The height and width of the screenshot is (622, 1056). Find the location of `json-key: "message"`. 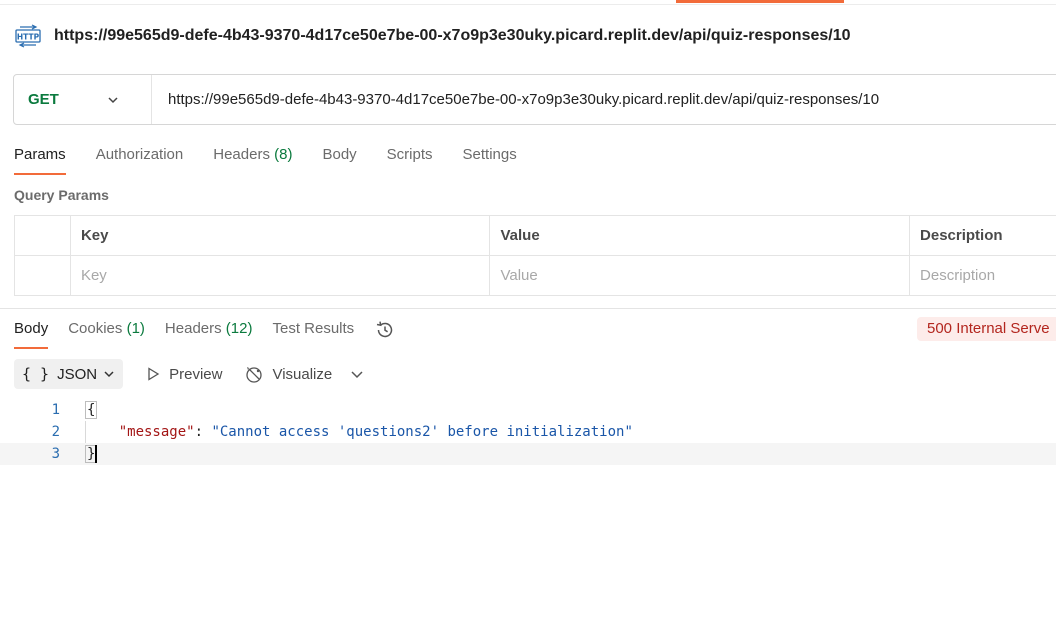

json-key: "message" is located at coordinates (156, 432).